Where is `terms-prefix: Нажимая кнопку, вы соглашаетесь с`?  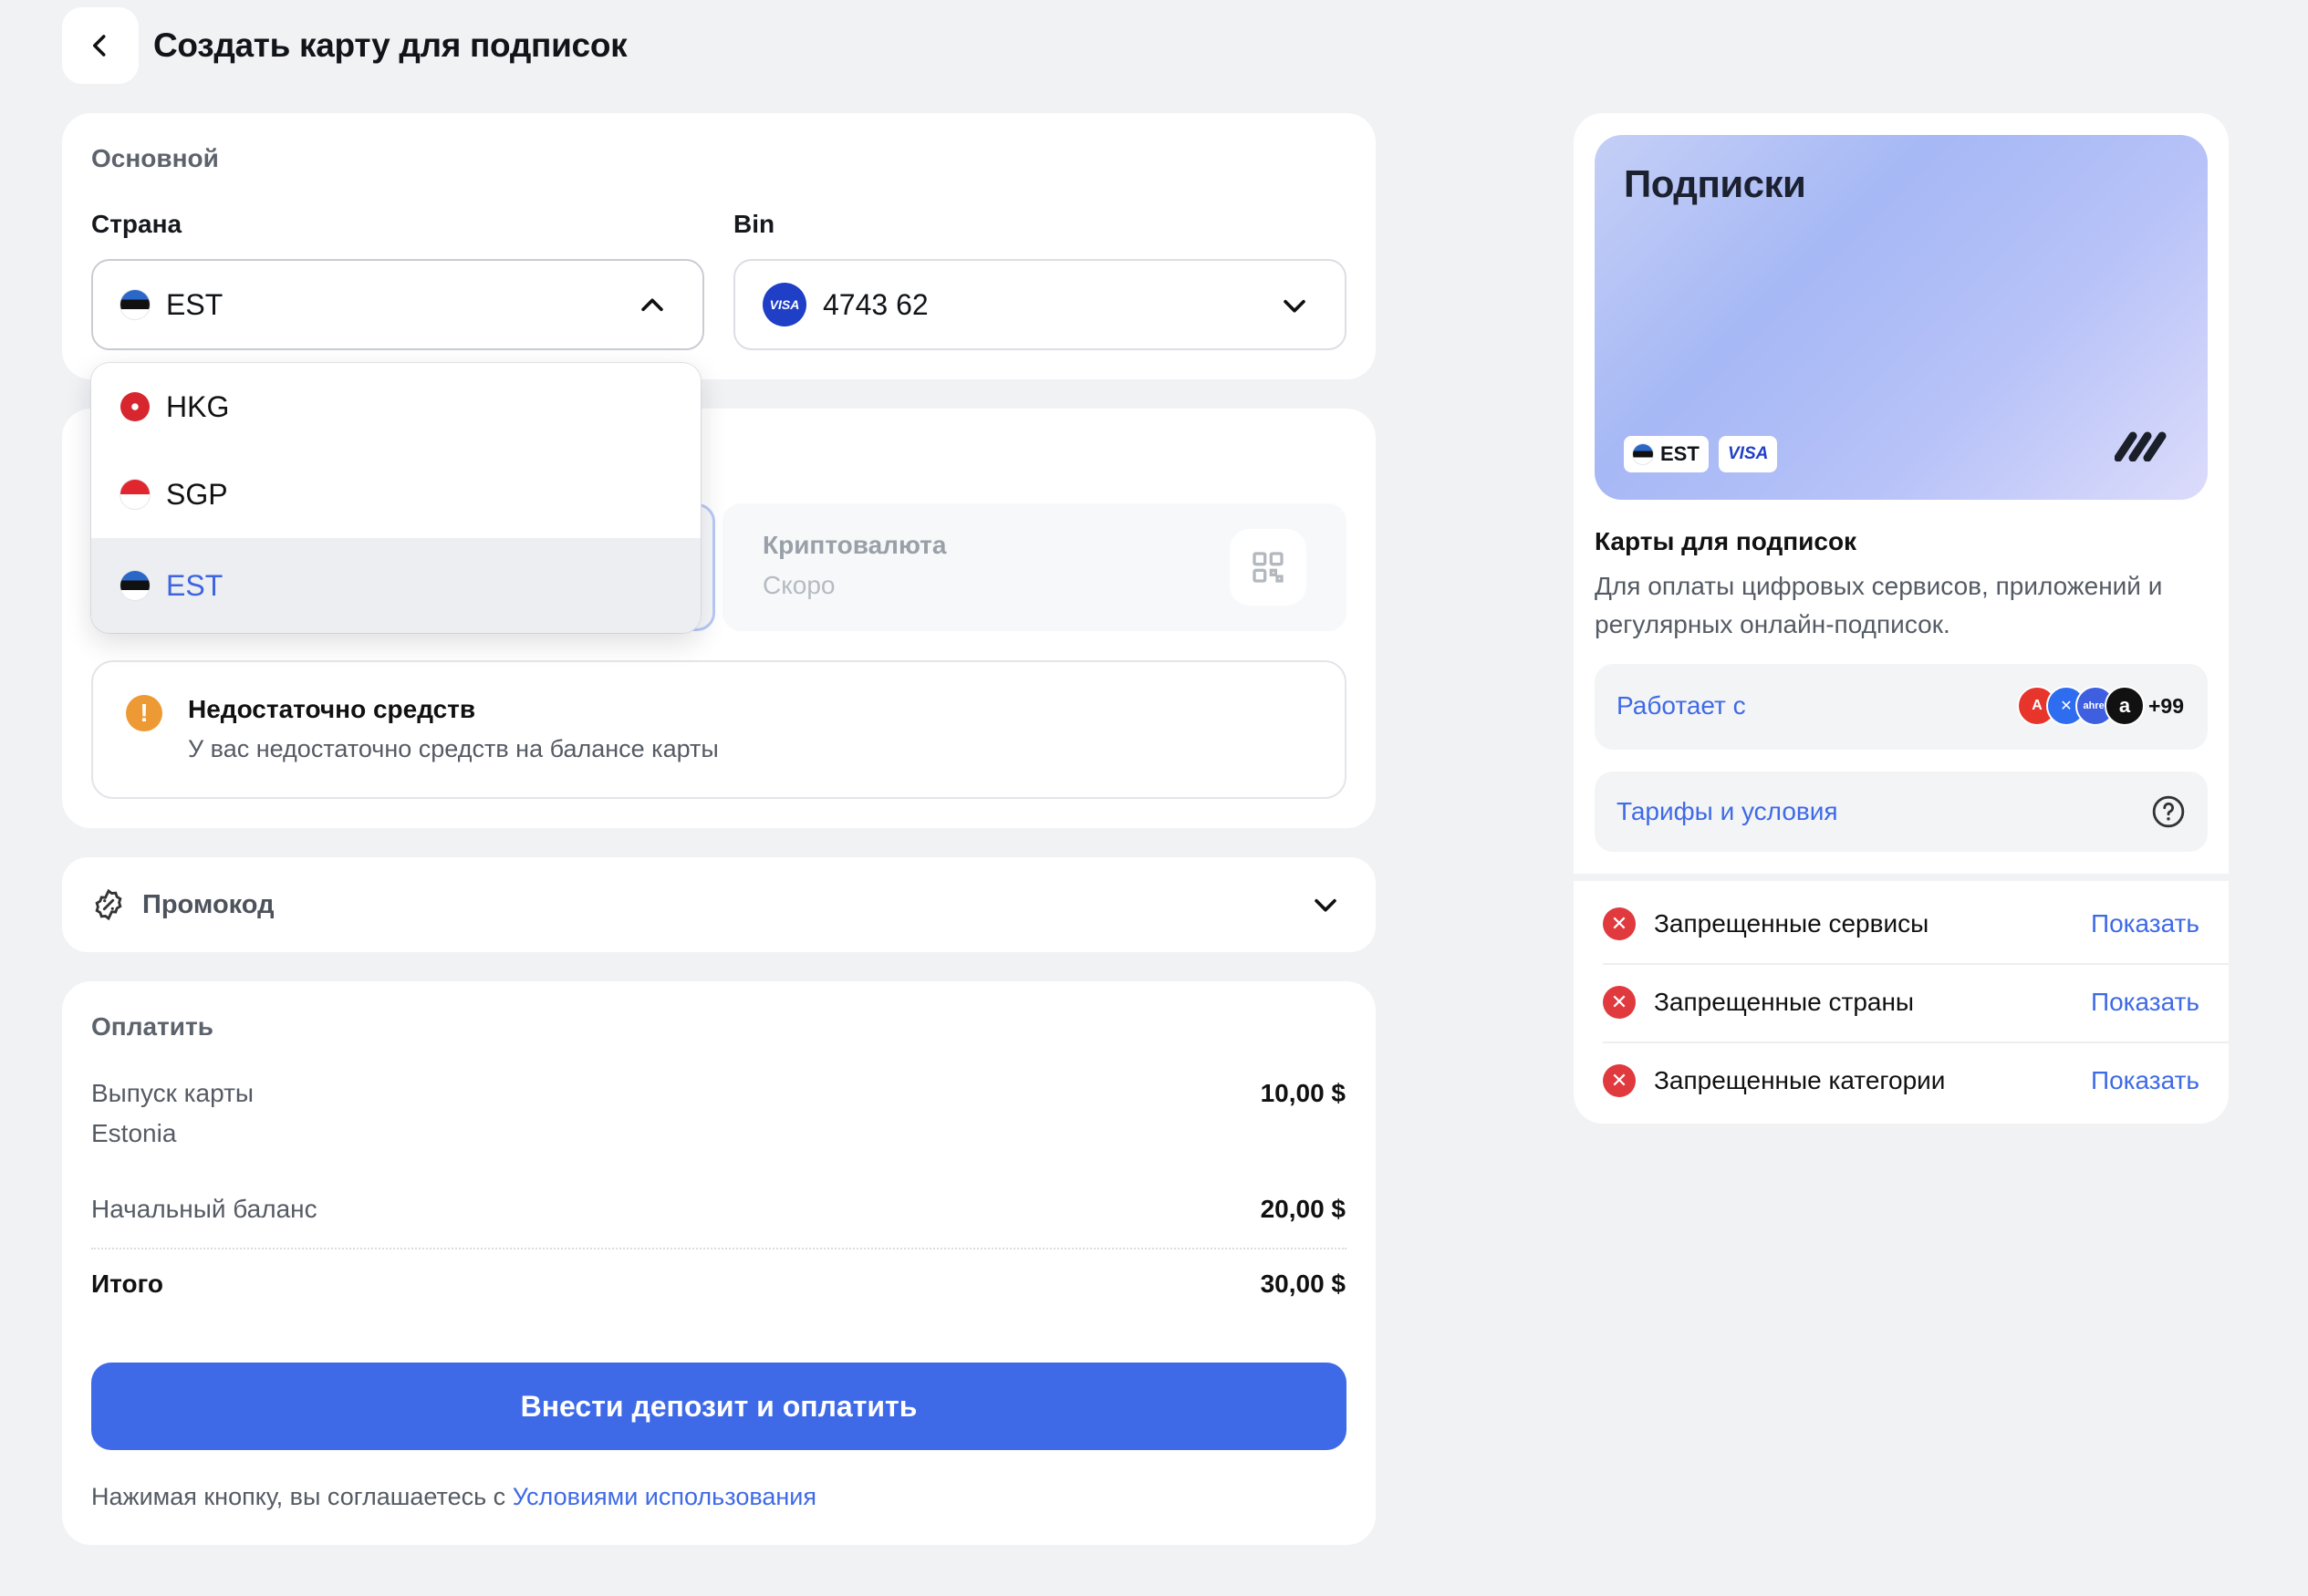
terms-prefix: Нажимая кнопку, вы соглашаетесь с is located at coordinates (302, 1497).